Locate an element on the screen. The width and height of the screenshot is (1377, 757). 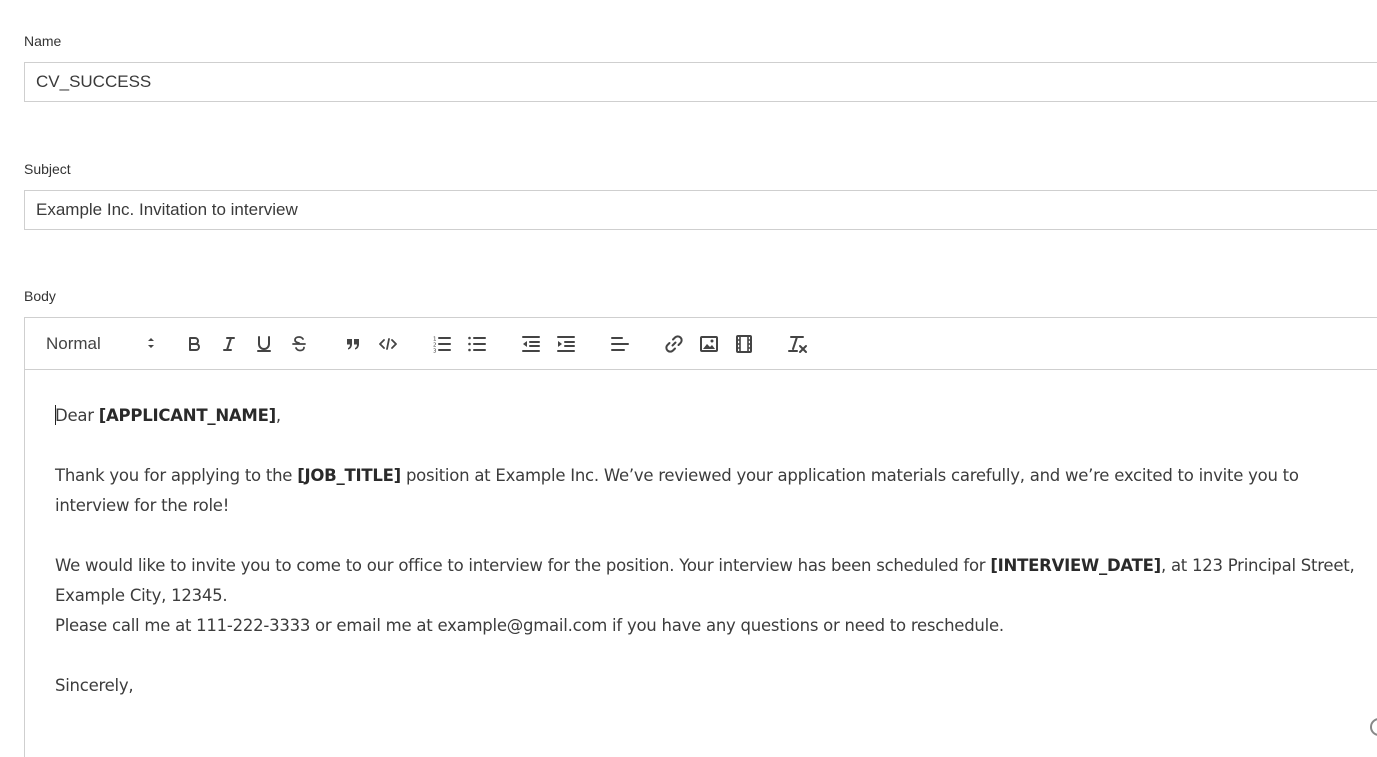
svg-text: 3 is located at coordinates (435, 351).